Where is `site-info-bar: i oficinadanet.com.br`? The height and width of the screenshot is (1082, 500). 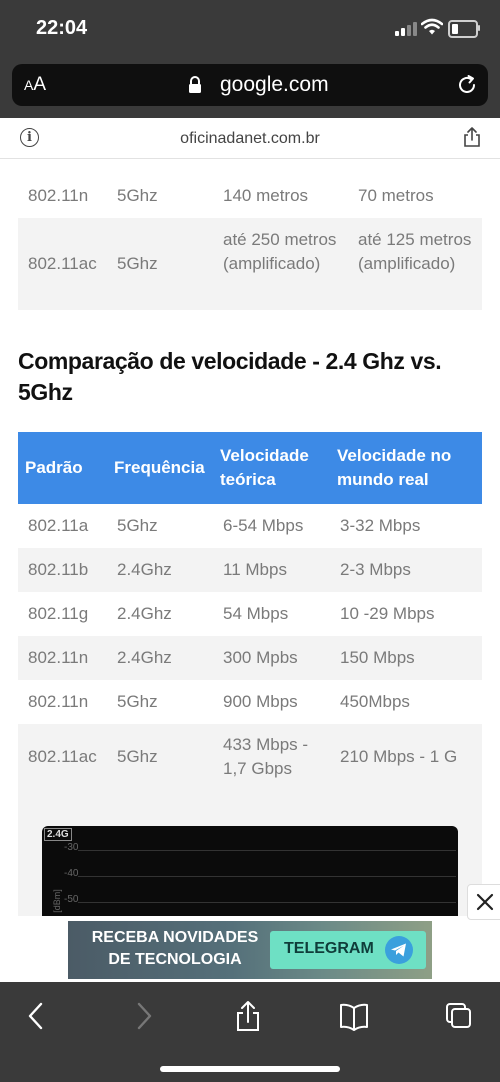
site-info-bar: i oficinadanet.com.br is located at coordinates (250, 138).